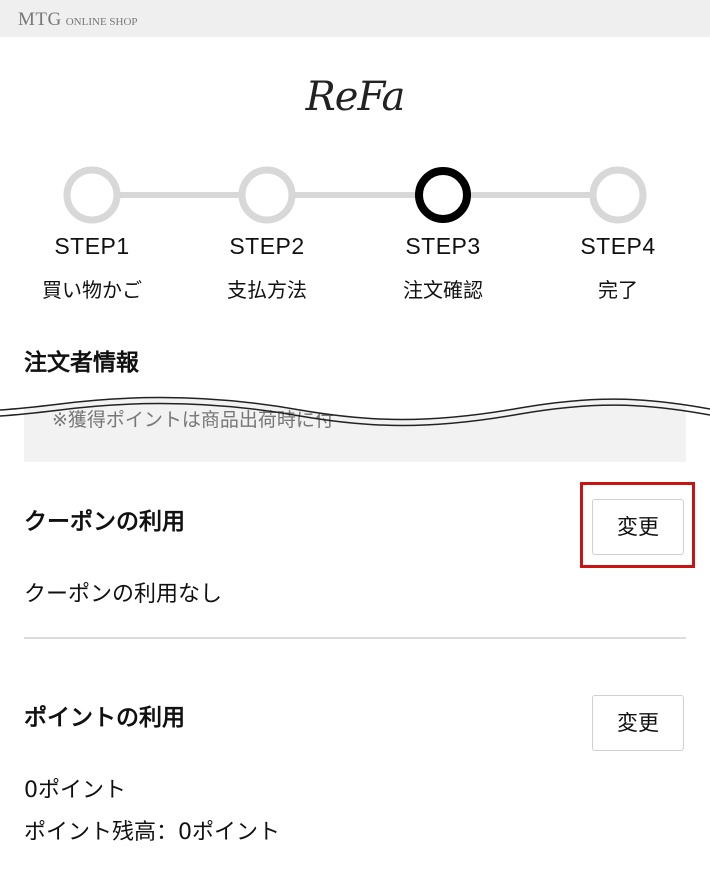 The image size is (710, 872). What do you see at coordinates (355, 195) in the screenshot?
I see `step-progress-track` at bounding box center [355, 195].